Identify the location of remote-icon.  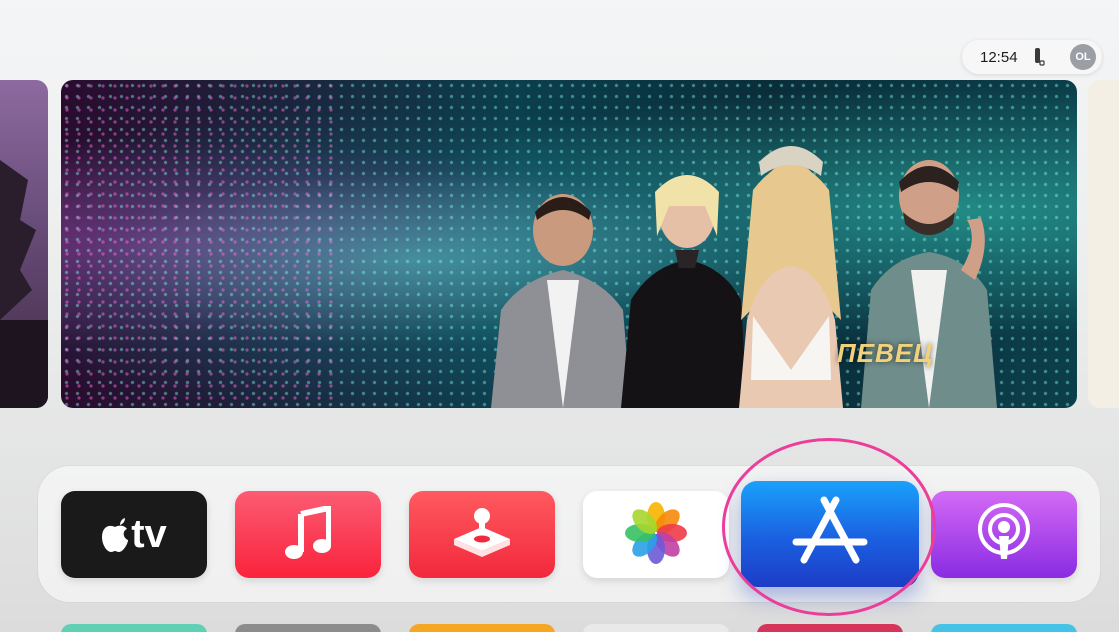
(1039, 57).